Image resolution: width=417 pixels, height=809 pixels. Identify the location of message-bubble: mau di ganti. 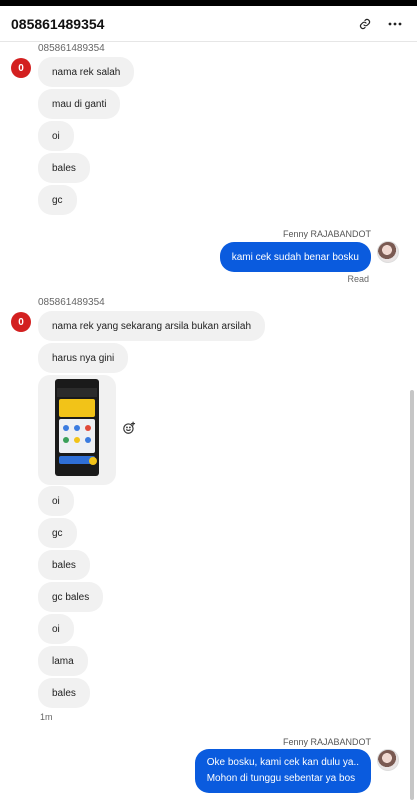
(79, 104).